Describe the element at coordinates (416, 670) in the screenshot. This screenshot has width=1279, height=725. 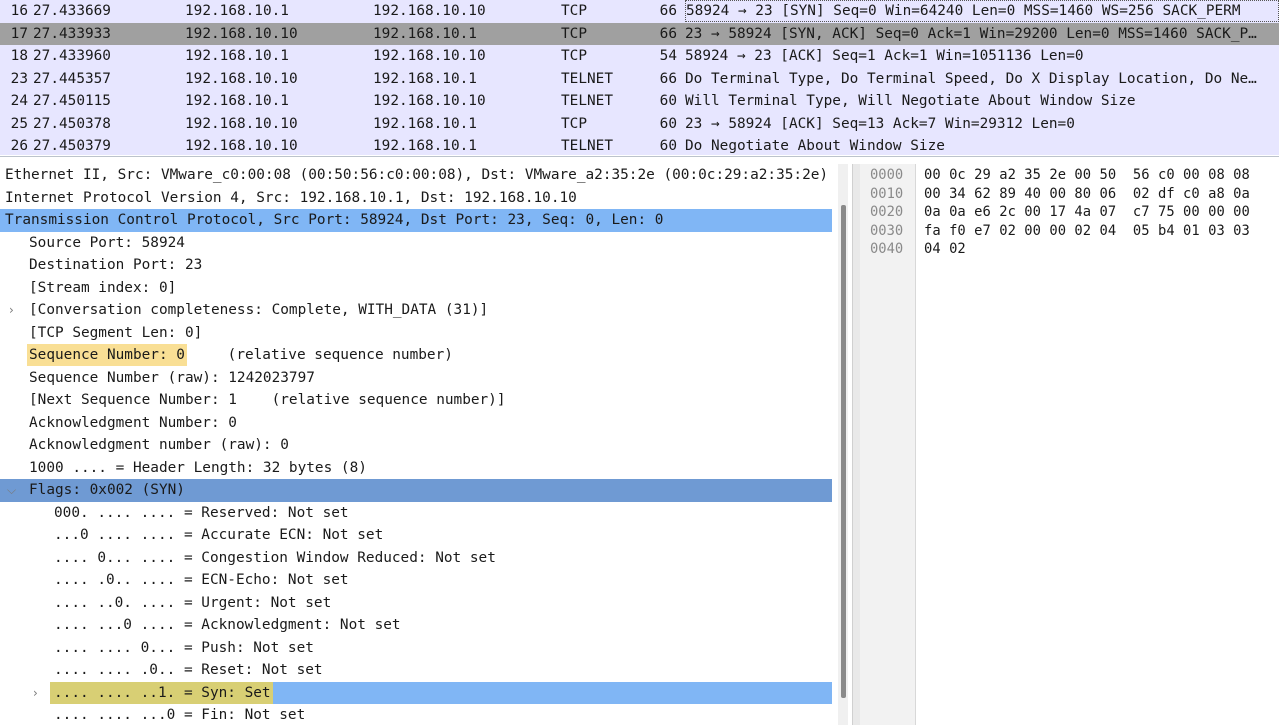
I see `tree-item-flag-reset: .... .... .0.. = Reset: Not set` at that location.